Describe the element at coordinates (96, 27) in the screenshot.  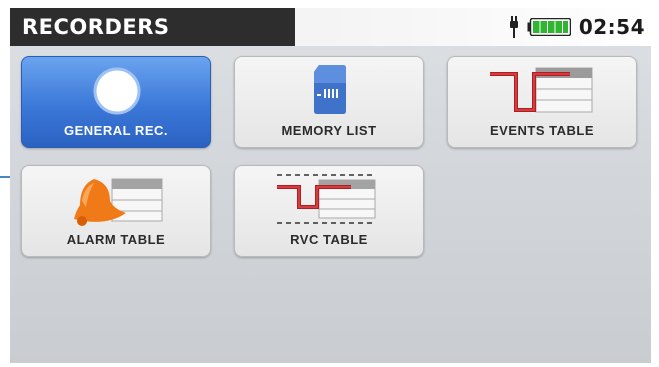
I see `page-title: RECORDERS` at that location.